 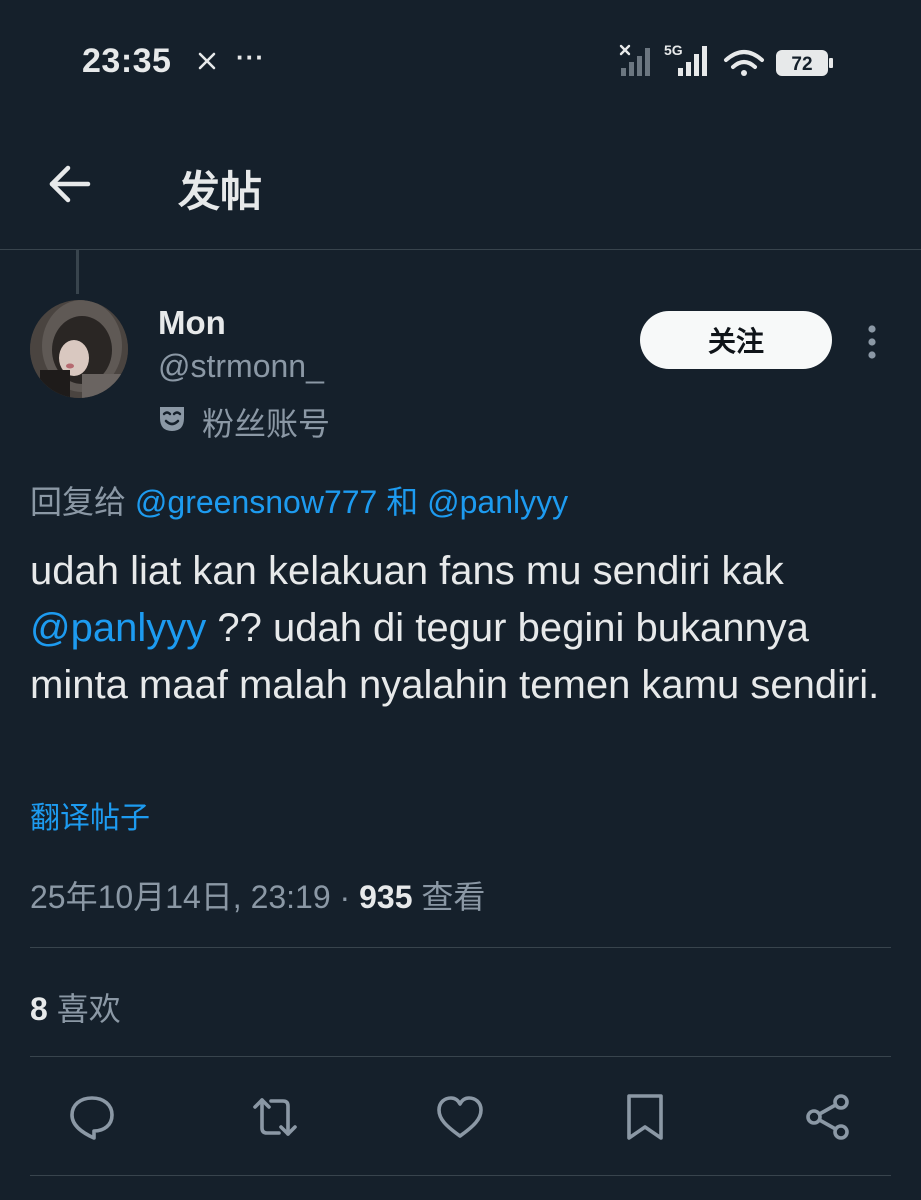 What do you see at coordinates (207, 61) in the screenshot?
I see `x-logo-icon` at bounding box center [207, 61].